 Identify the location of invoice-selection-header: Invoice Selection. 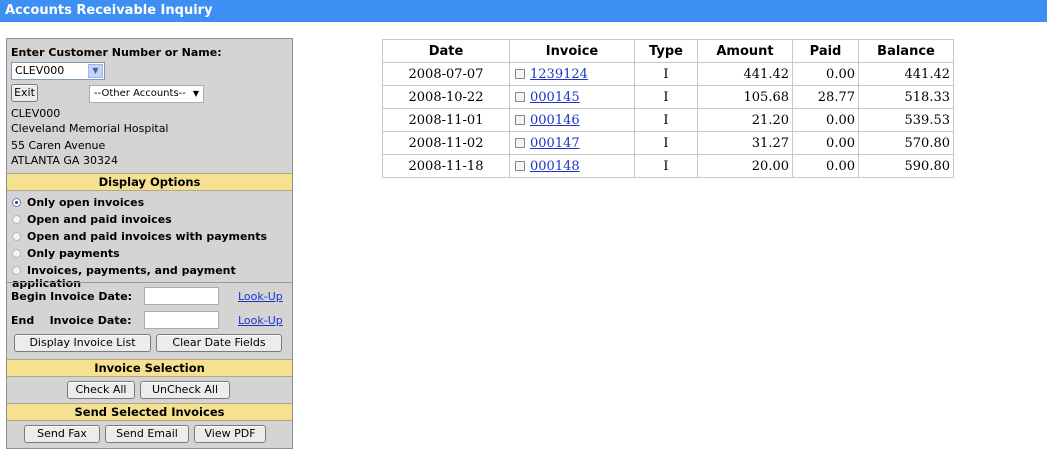
(149, 368).